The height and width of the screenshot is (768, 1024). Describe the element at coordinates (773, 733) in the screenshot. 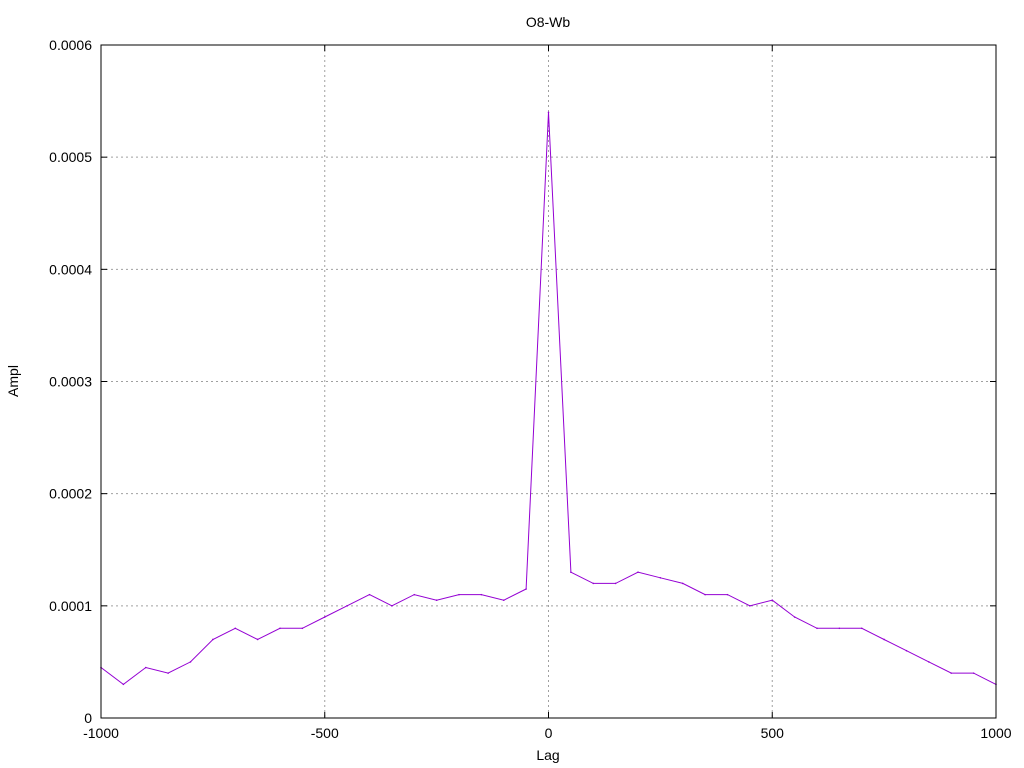

I see `x-tick-label: 500` at that location.